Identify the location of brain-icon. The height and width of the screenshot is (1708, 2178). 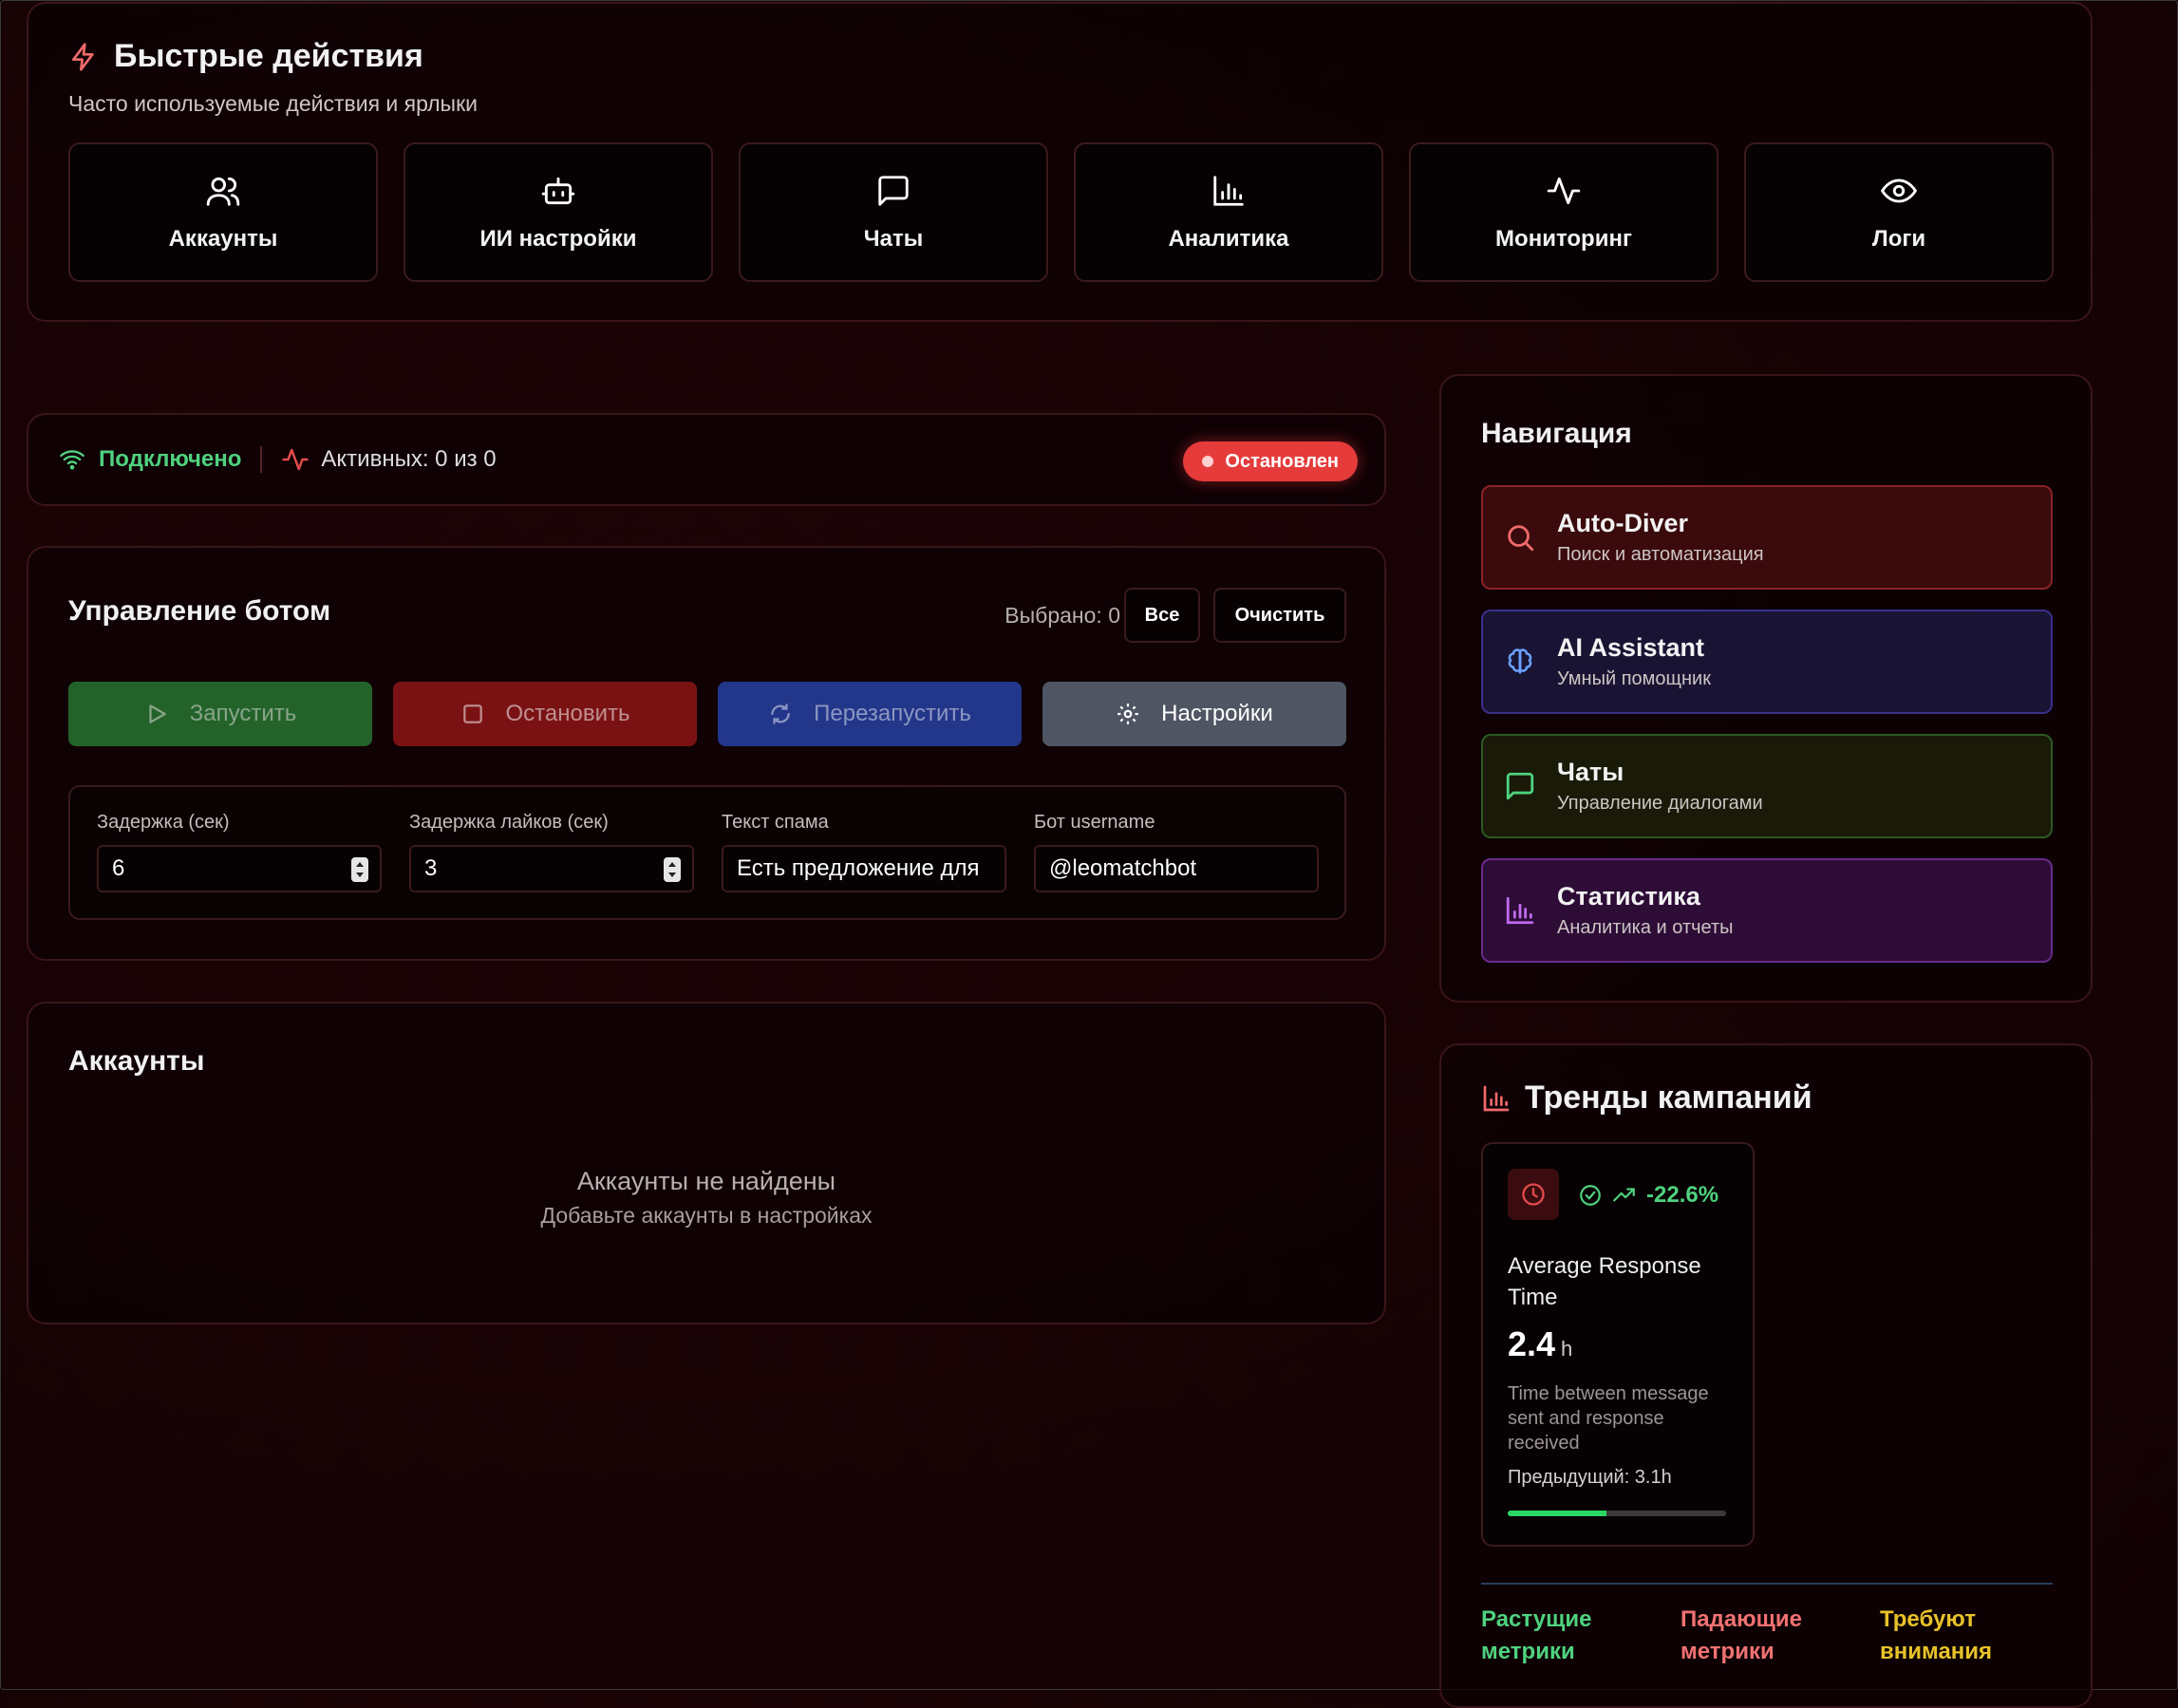
(1520, 662).